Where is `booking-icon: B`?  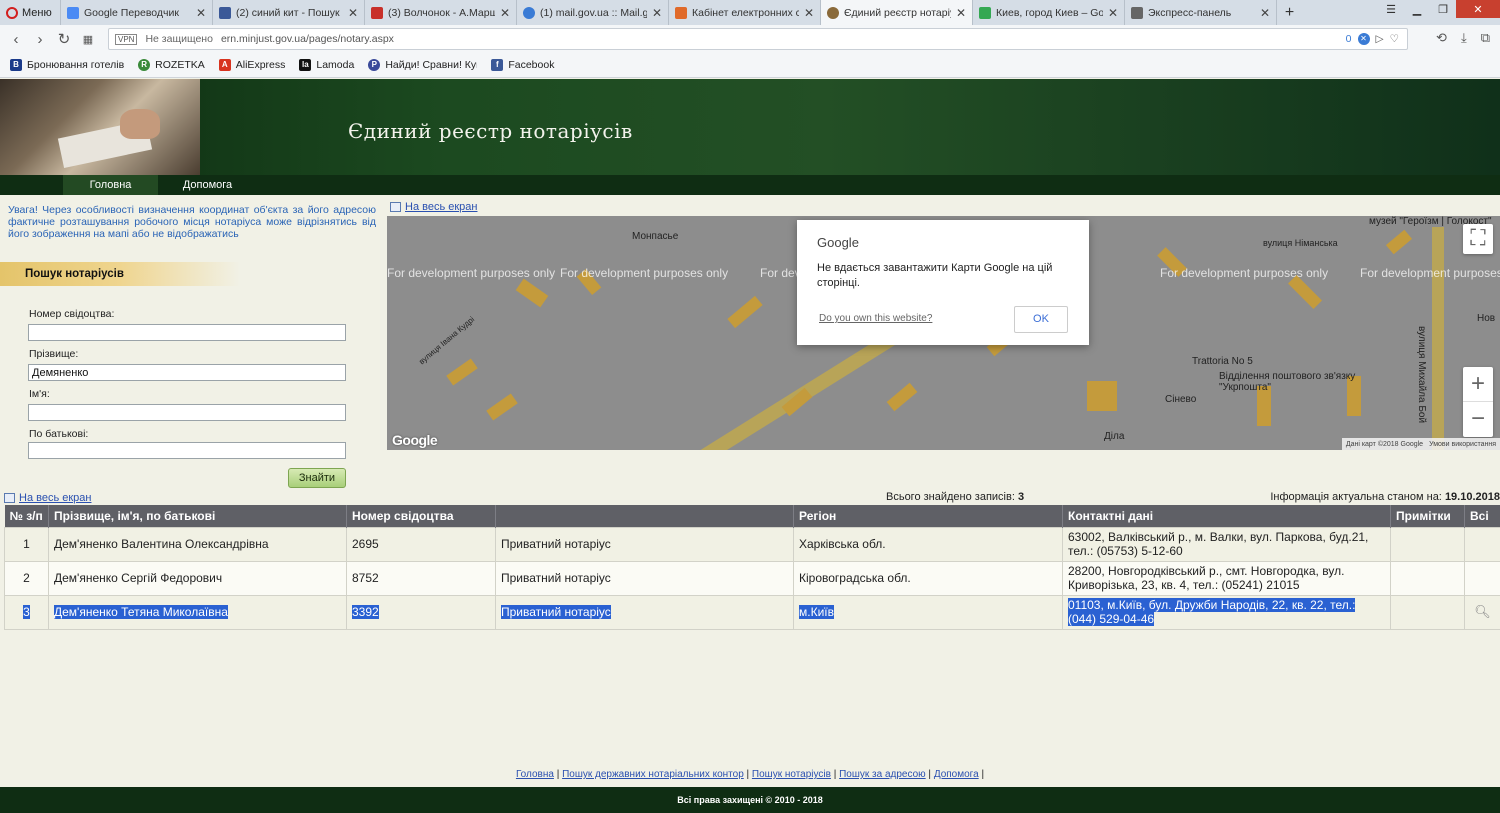
booking-icon: B is located at coordinates (16, 65).